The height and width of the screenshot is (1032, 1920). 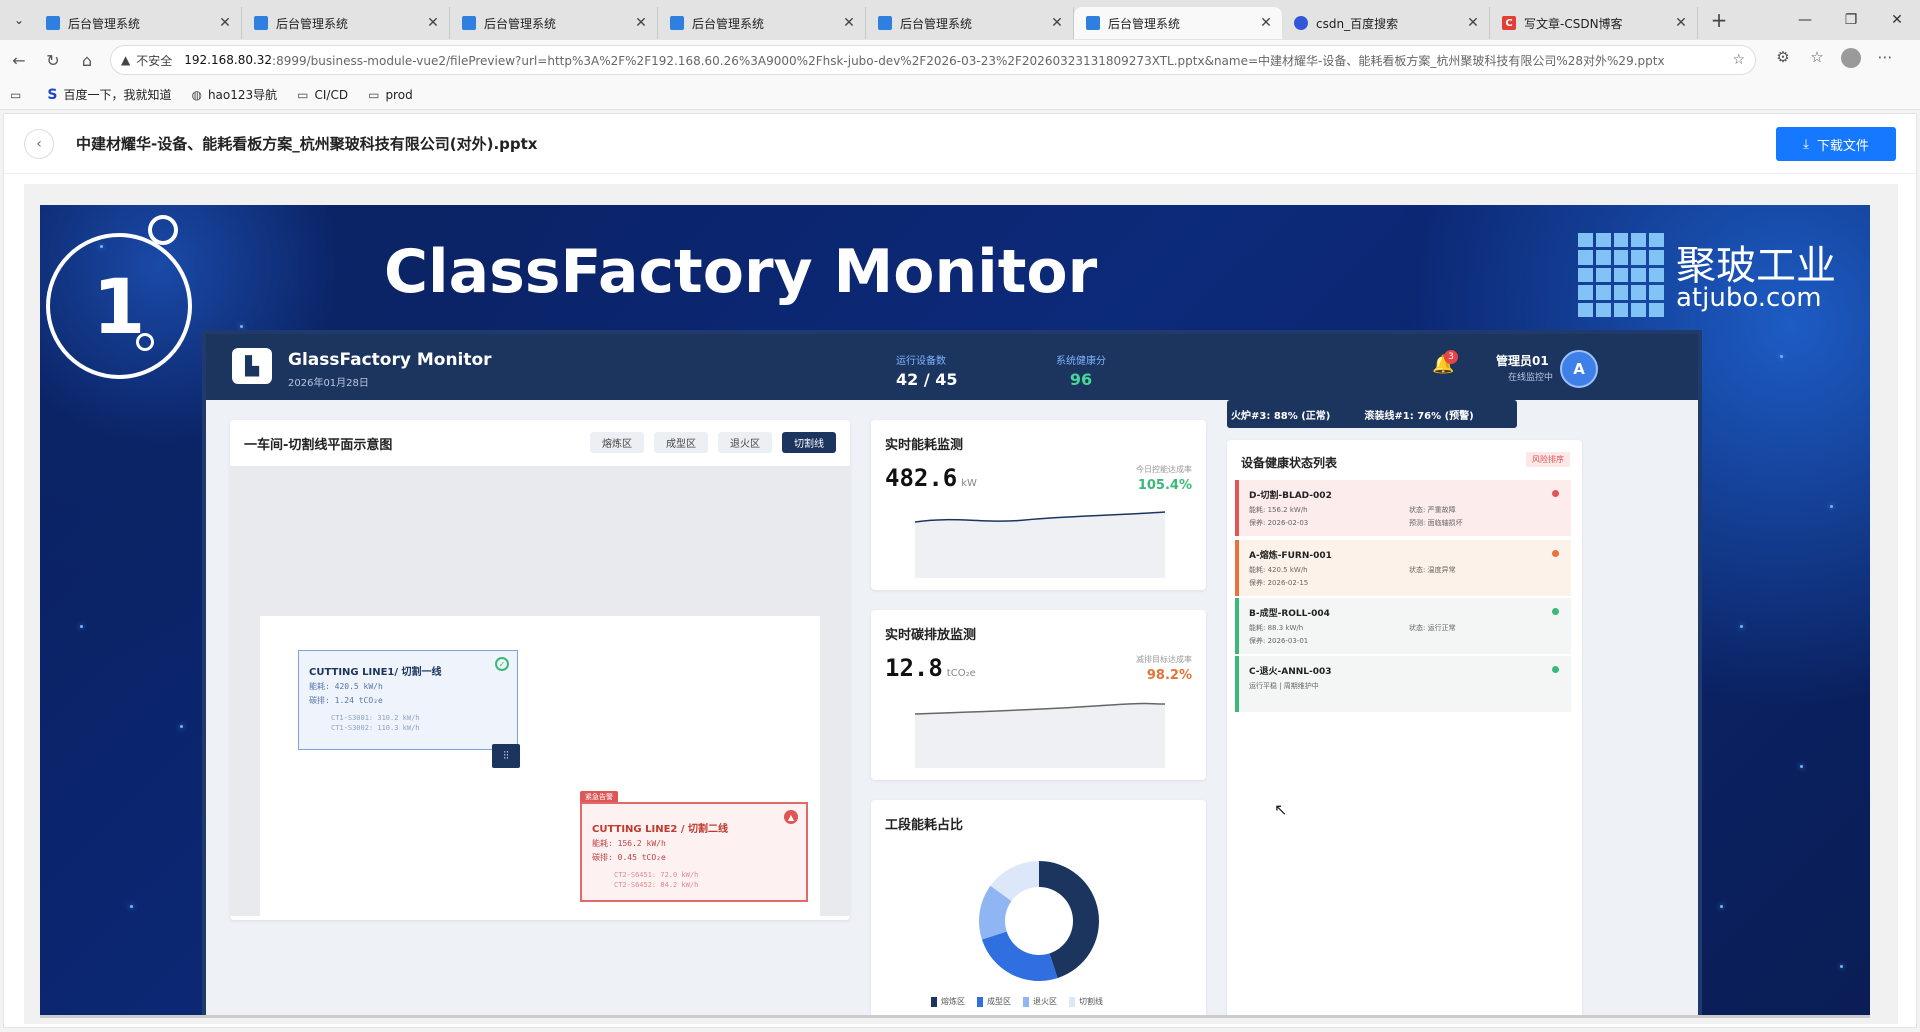 I want to click on horizontal-scrollbar, so click(x=955, y=1016).